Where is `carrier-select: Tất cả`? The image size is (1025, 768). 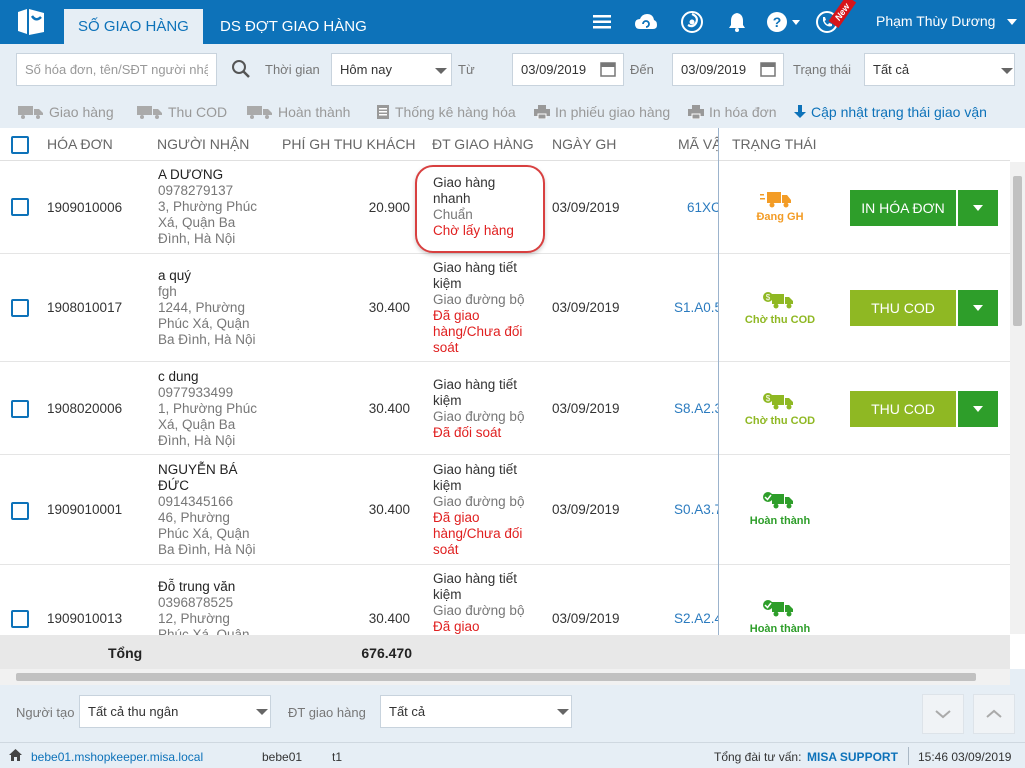 carrier-select: Tất cả is located at coordinates (476, 711).